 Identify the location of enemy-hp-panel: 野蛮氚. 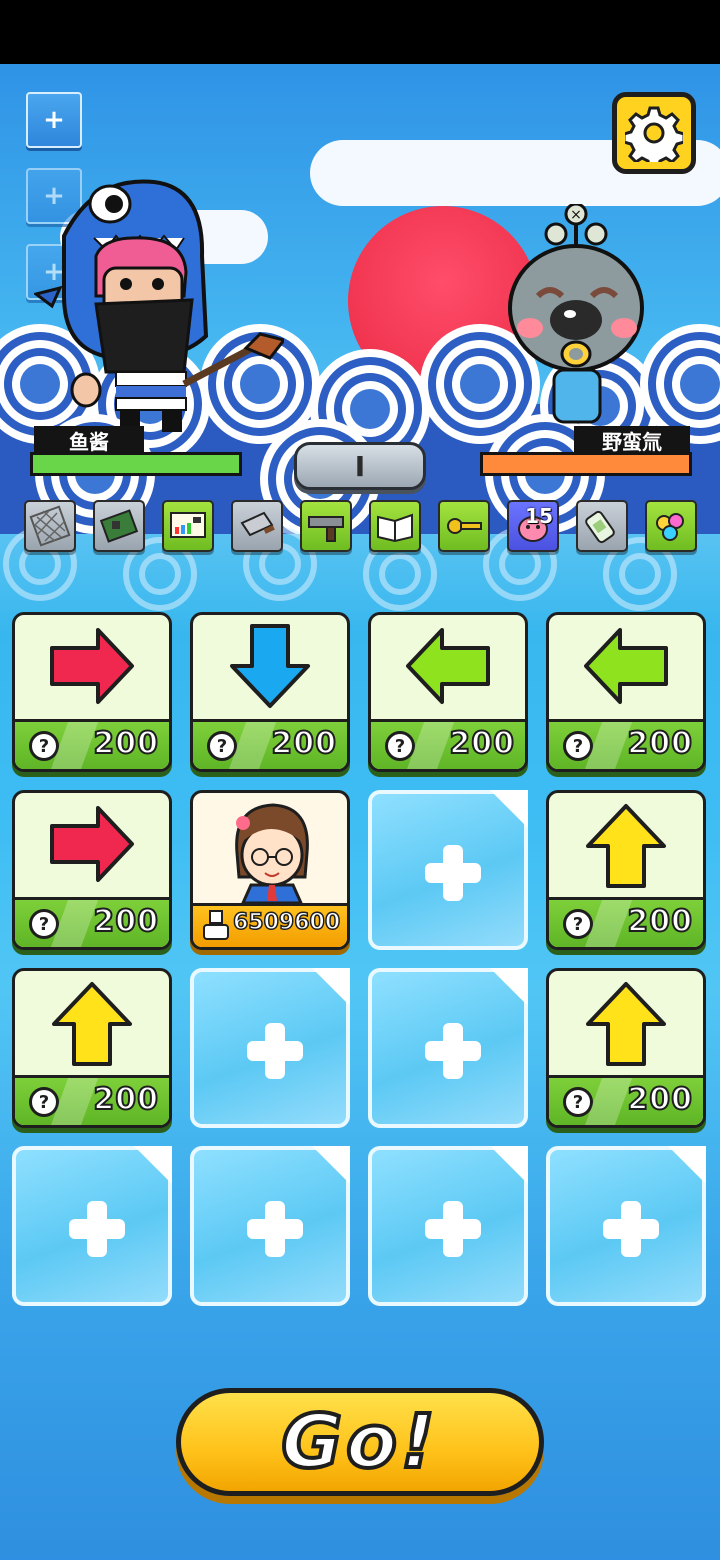
(586, 453).